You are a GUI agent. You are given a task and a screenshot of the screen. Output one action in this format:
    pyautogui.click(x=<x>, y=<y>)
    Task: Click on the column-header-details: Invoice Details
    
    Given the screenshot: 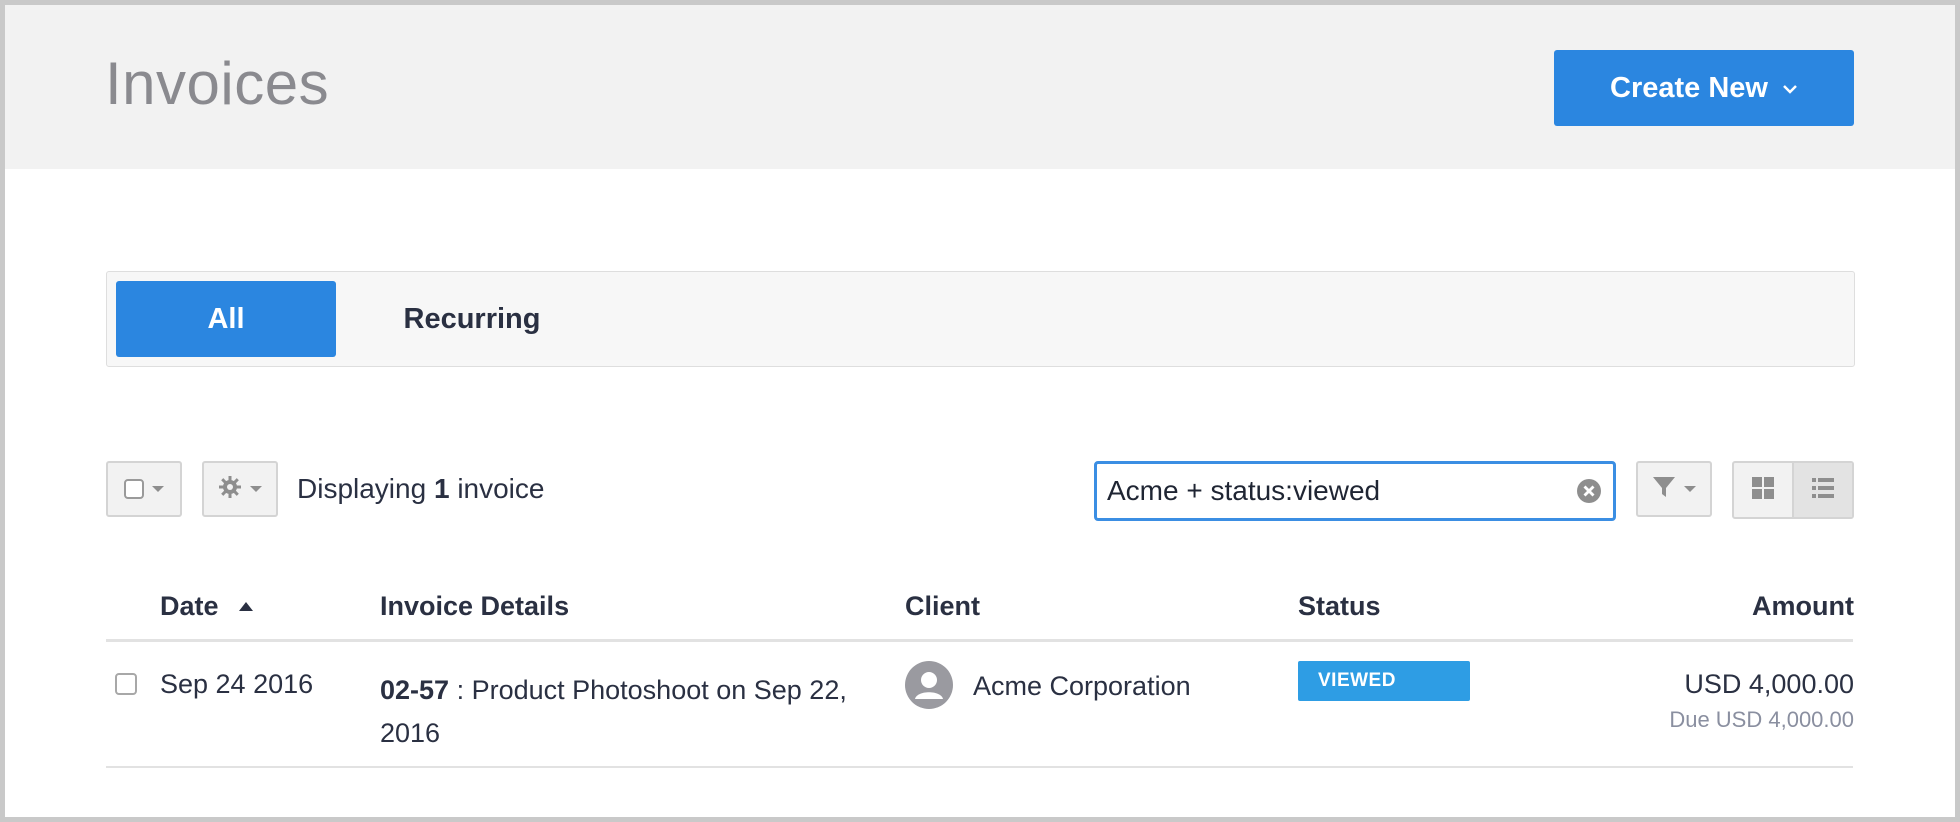 What is the action you would take?
    pyautogui.click(x=474, y=606)
    